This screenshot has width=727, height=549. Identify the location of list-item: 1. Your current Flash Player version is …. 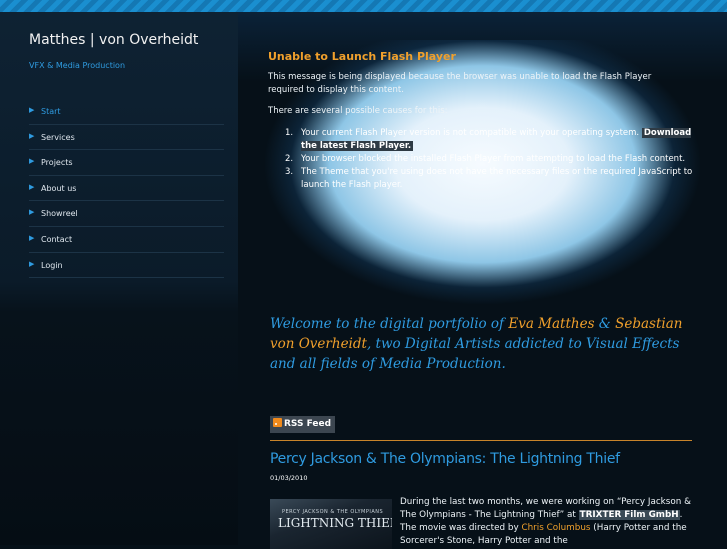
(488, 139).